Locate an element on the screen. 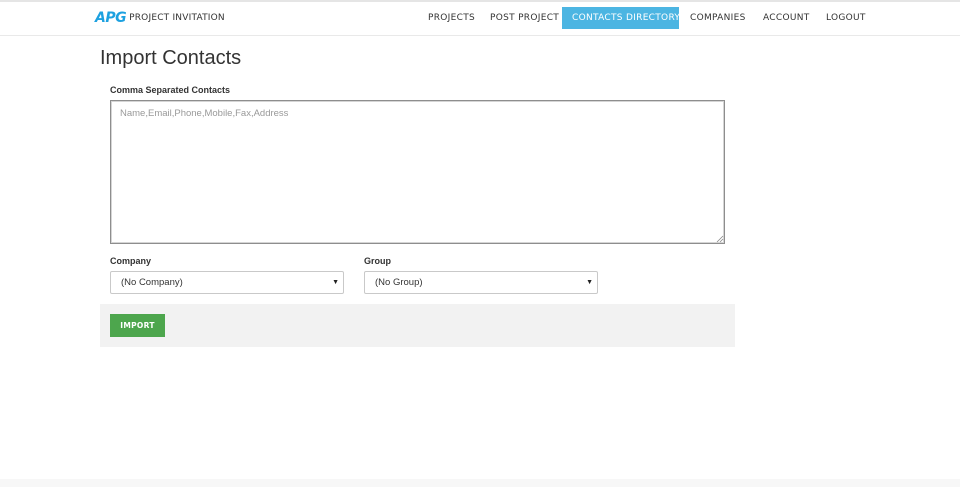  nav-item-post-project: POST PROJECT is located at coordinates (524, 18).